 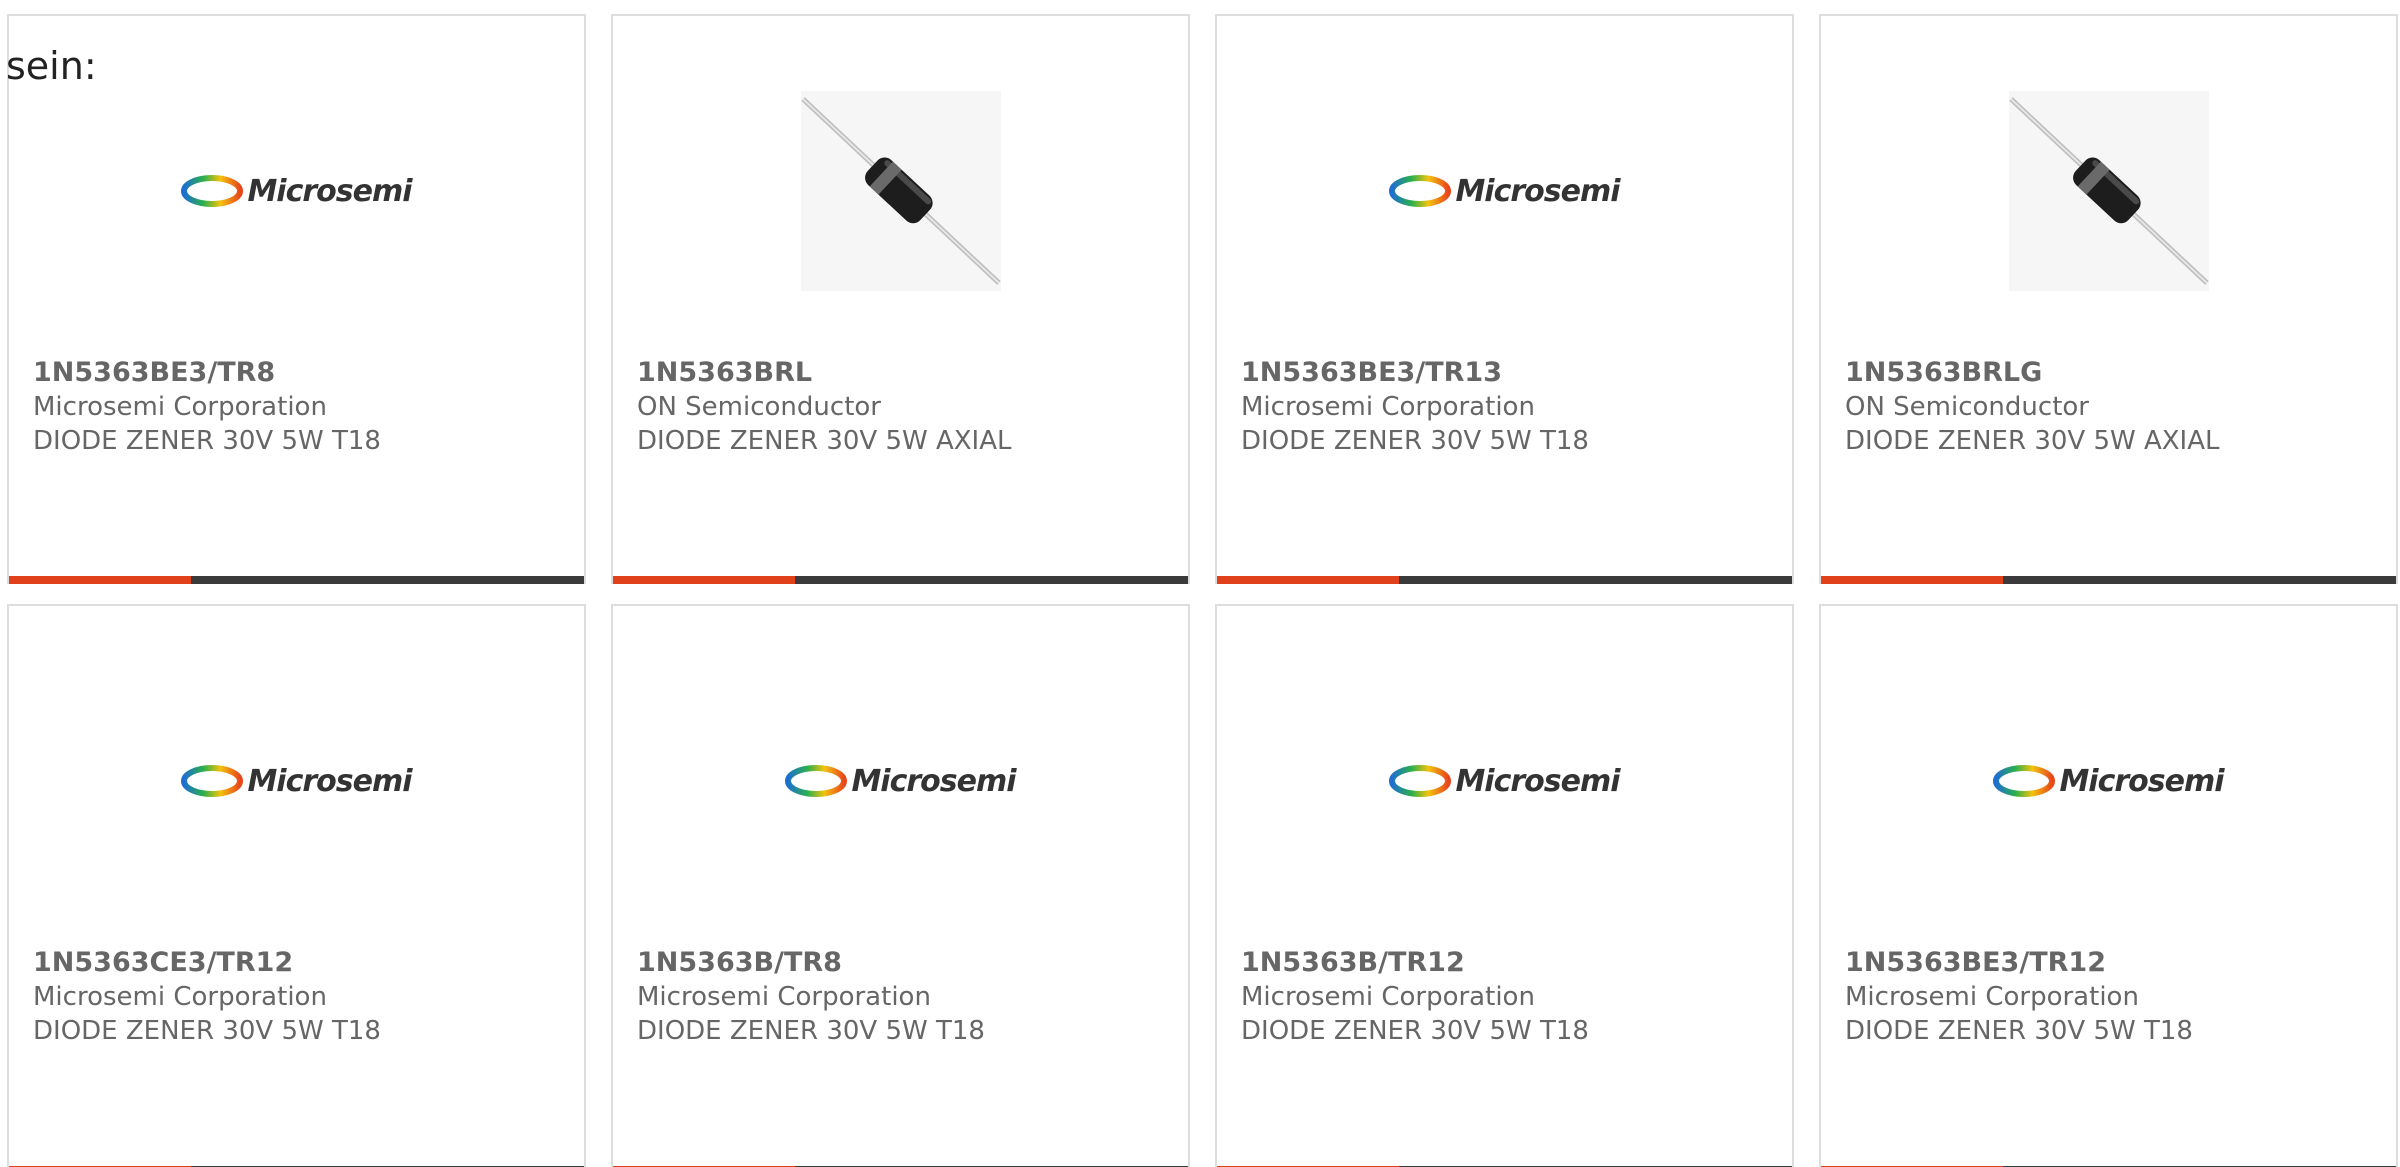 What do you see at coordinates (2115, 373) in the screenshot?
I see `part-number: 1N5363BRLG` at bounding box center [2115, 373].